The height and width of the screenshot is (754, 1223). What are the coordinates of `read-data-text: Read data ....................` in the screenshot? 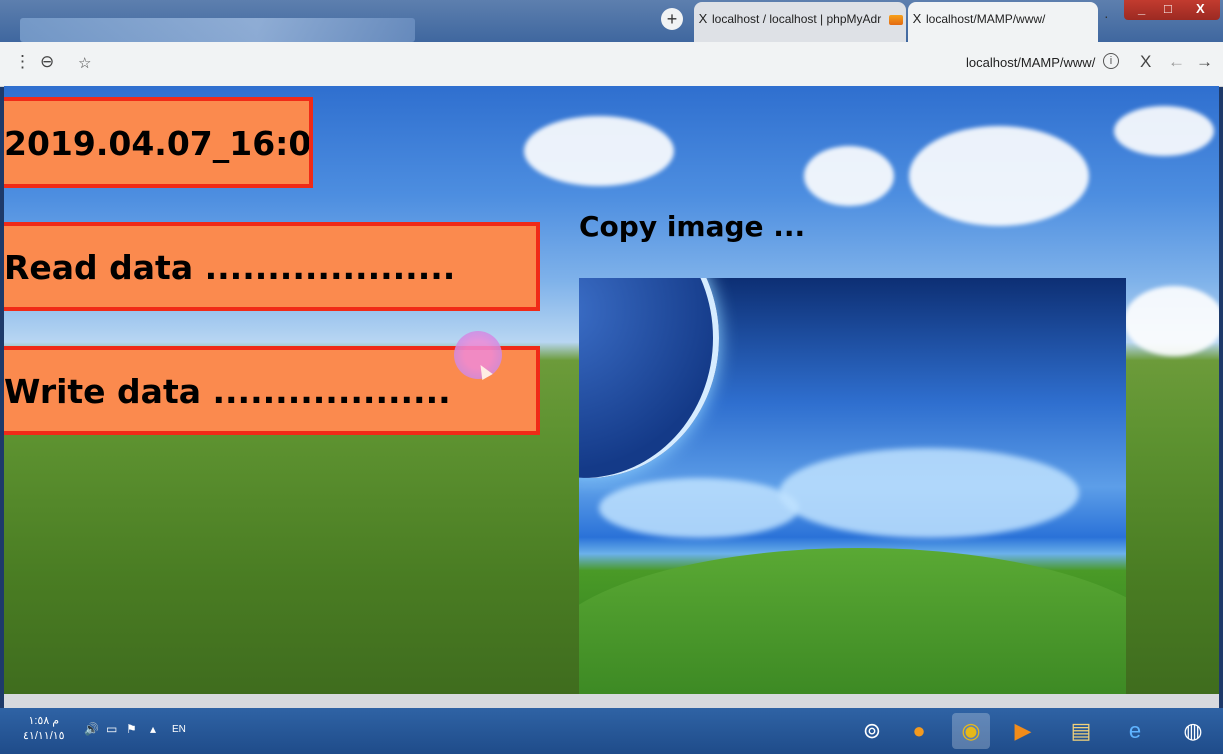 It's located at (230, 267).